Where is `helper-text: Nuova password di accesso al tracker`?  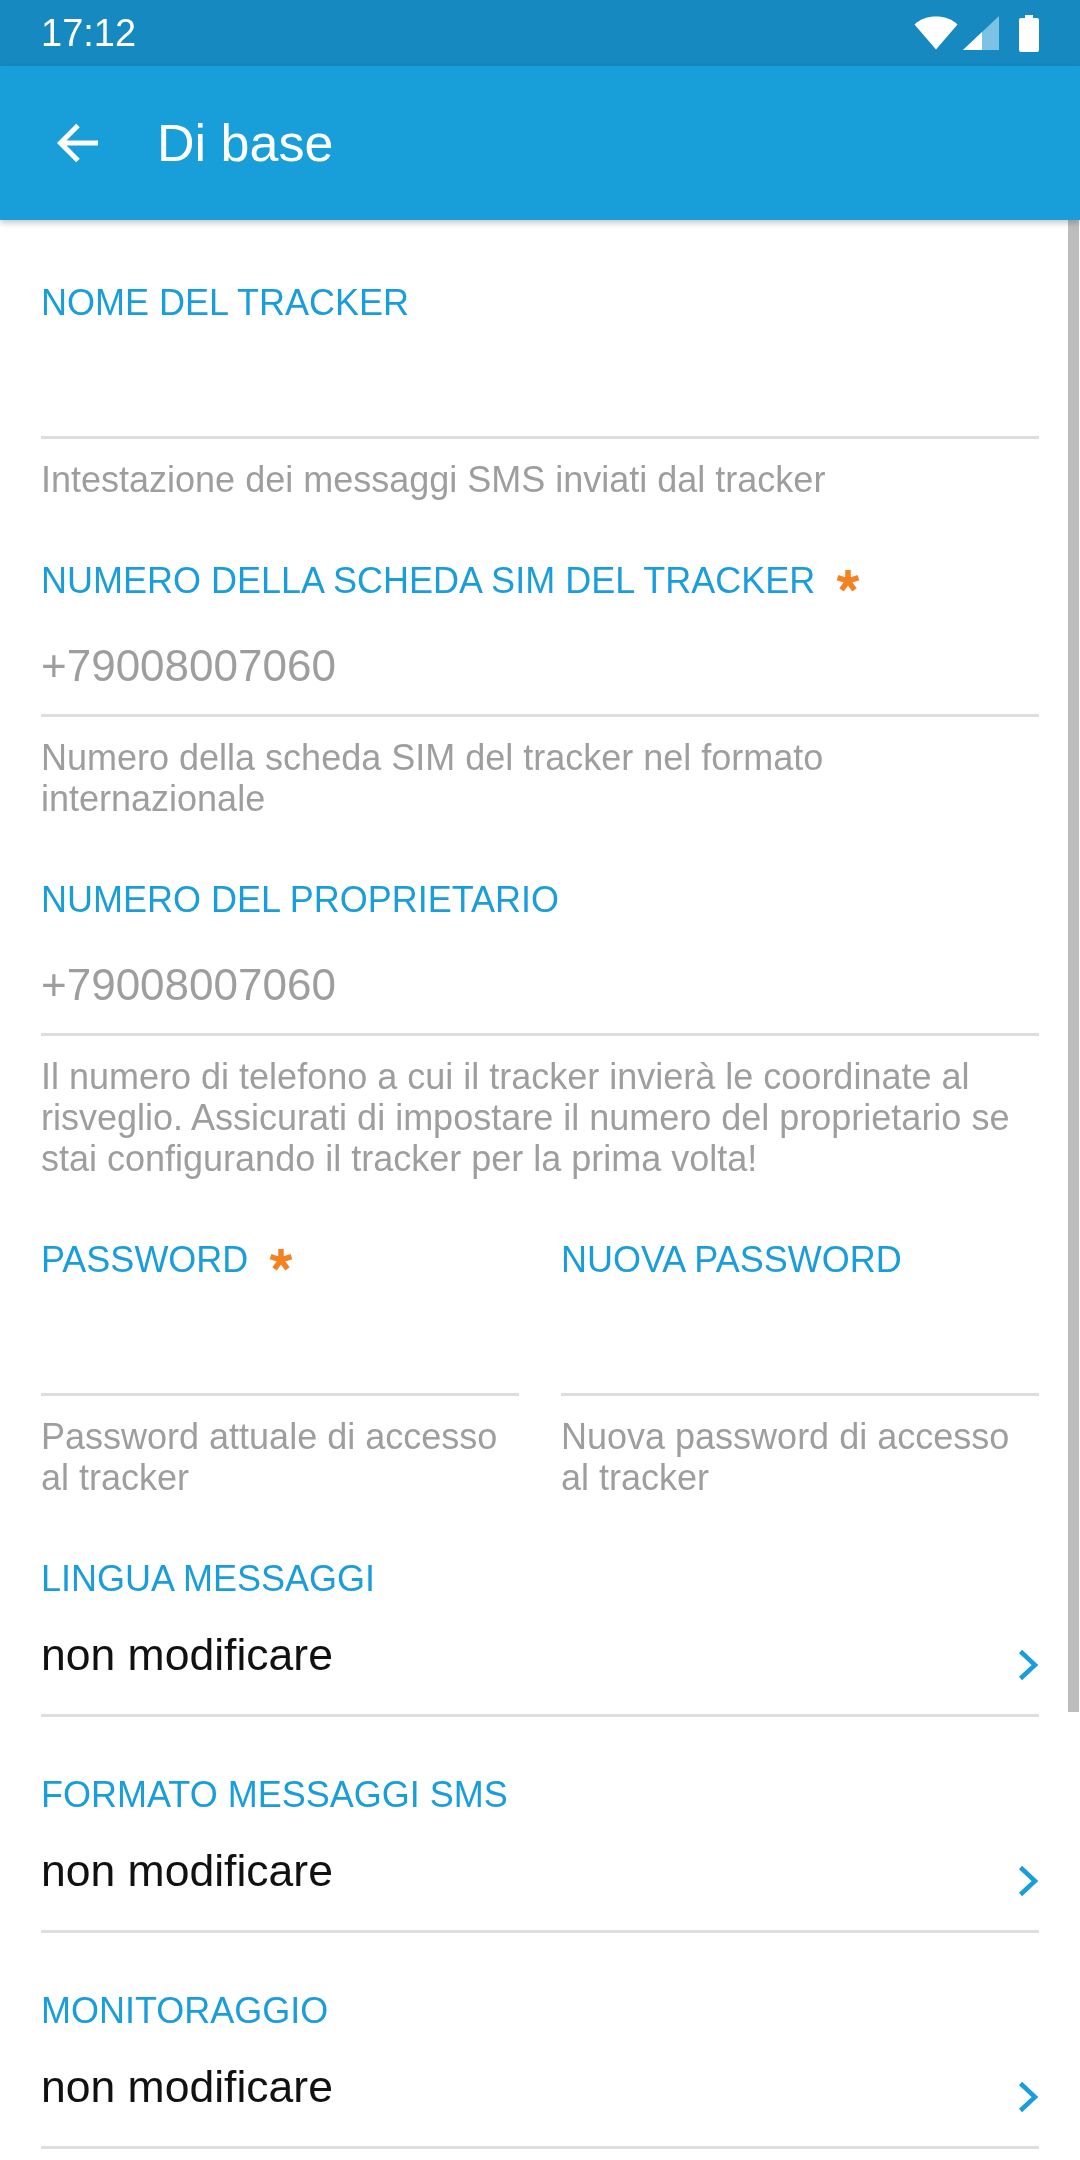
helper-text: Nuova password di accesso al tracker is located at coordinates (786, 1457).